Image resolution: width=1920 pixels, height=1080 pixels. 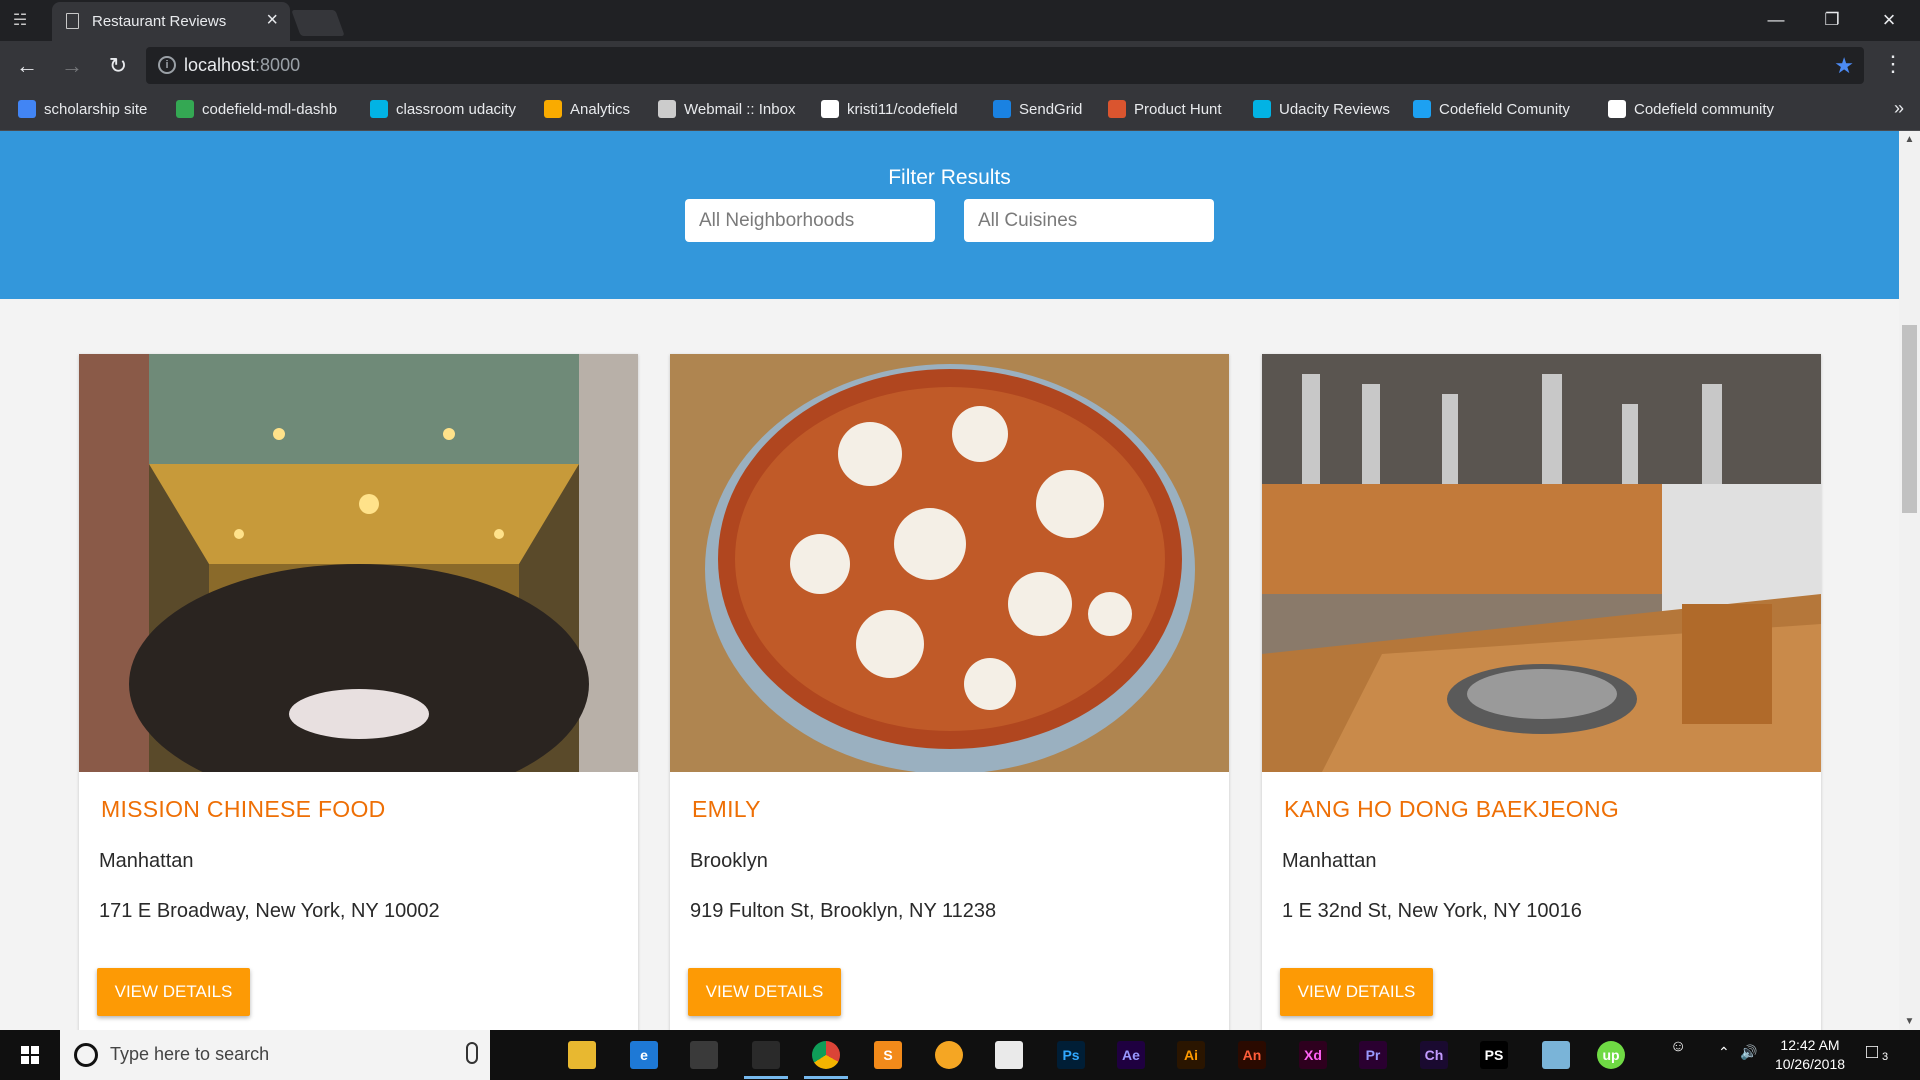 What do you see at coordinates (1893, 64) in the screenshot?
I see `menu-icon: ⋮` at bounding box center [1893, 64].